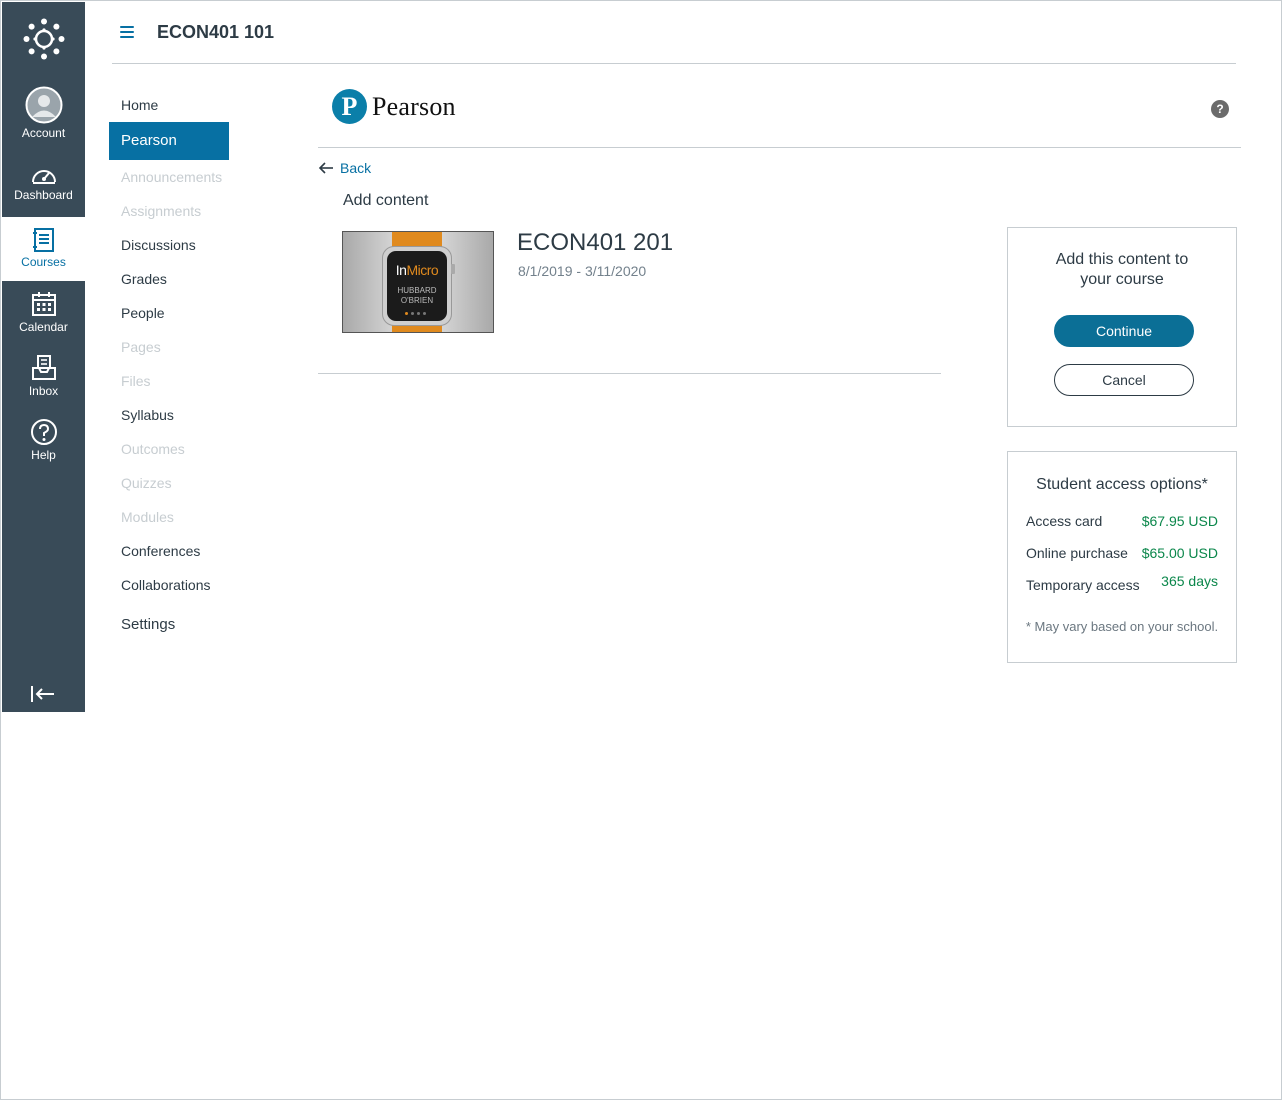 The image size is (1282, 1100). Describe the element at coordinates (779, 116) in the screenshot. I see `pearson-header: P Pearson ?` at that location.